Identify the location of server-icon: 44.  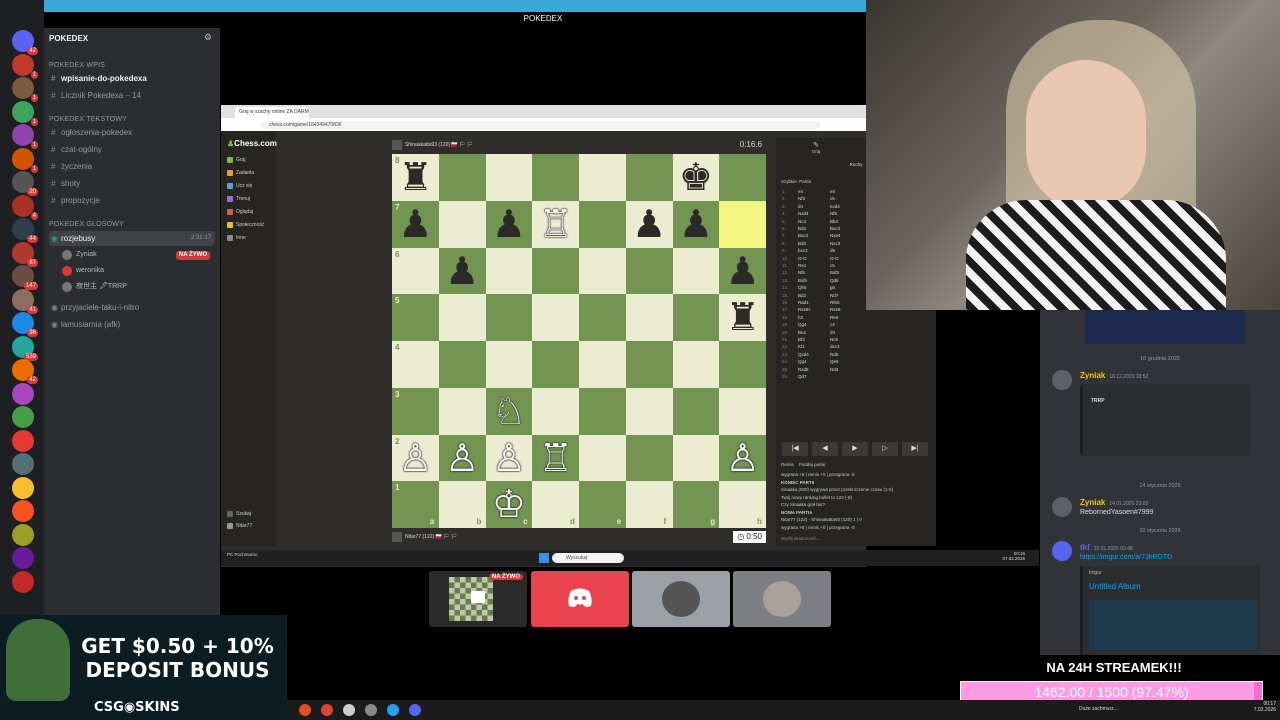
(25, 230).